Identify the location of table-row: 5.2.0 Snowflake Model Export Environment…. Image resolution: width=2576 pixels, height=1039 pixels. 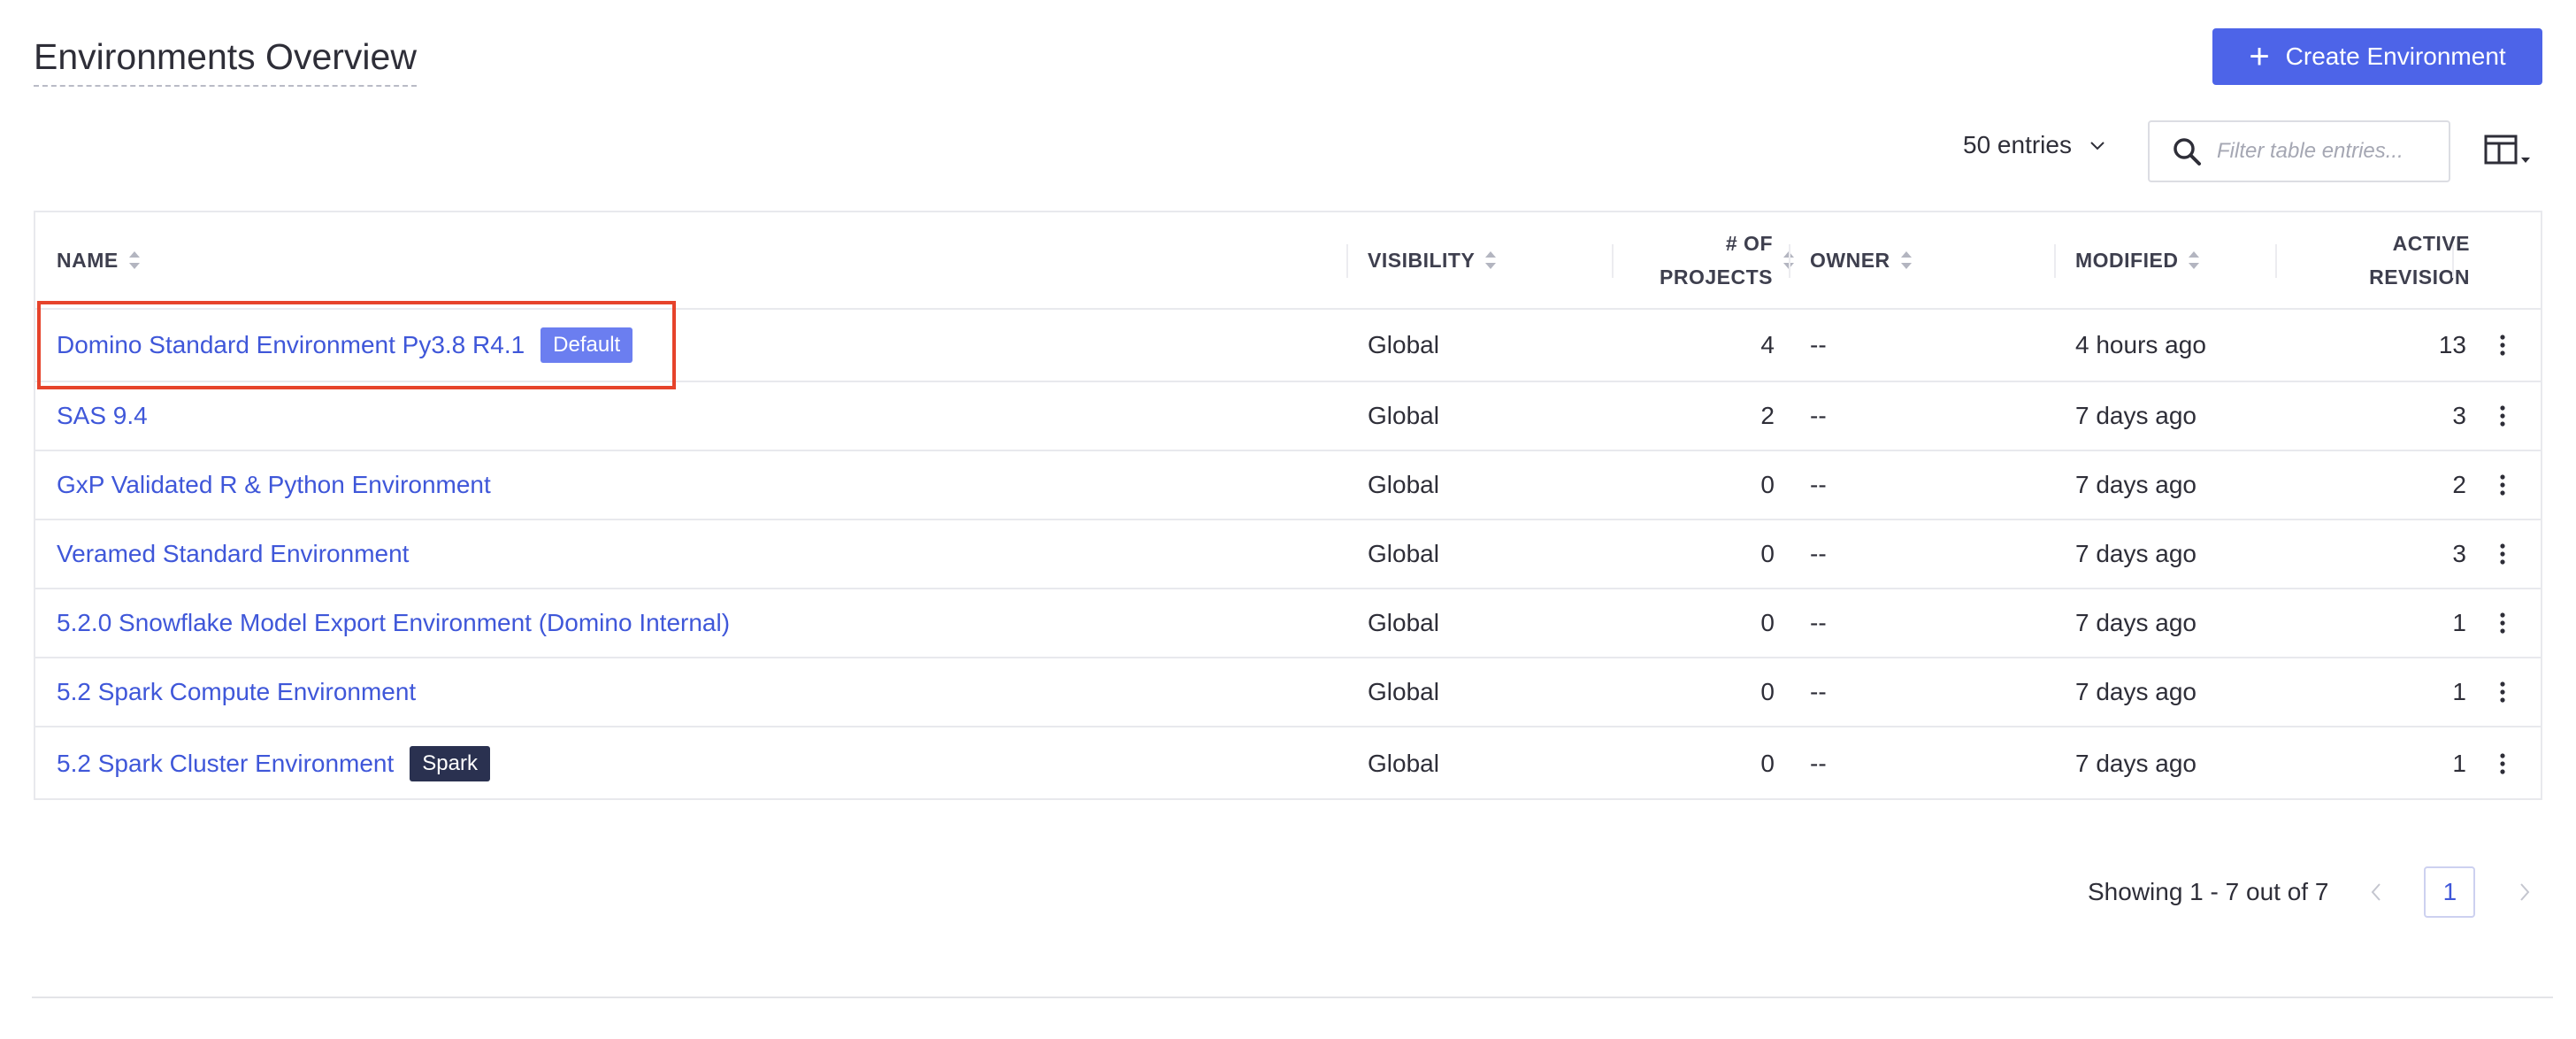
(1288, 623).